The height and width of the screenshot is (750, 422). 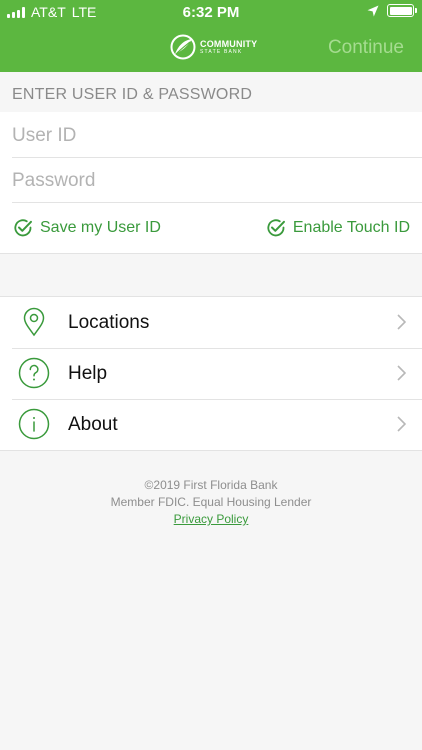 What do you see at coordinates (109, 322) in the screenshot?
I see `menu-item-label: Locations` at bounding box center [109, 322].